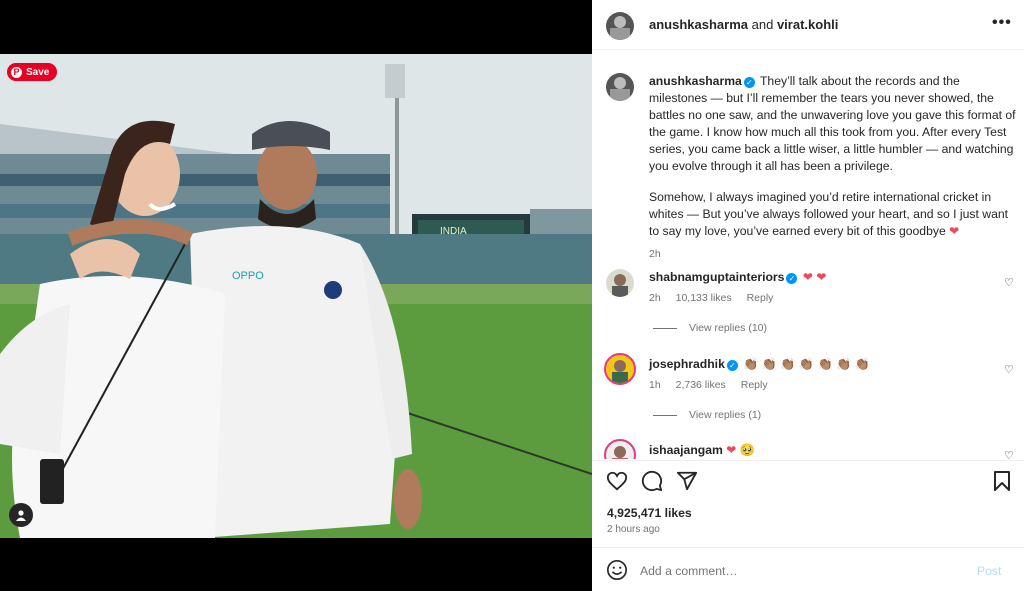  I want to click on view-replies-button: View replies (10), so click(710, 328).